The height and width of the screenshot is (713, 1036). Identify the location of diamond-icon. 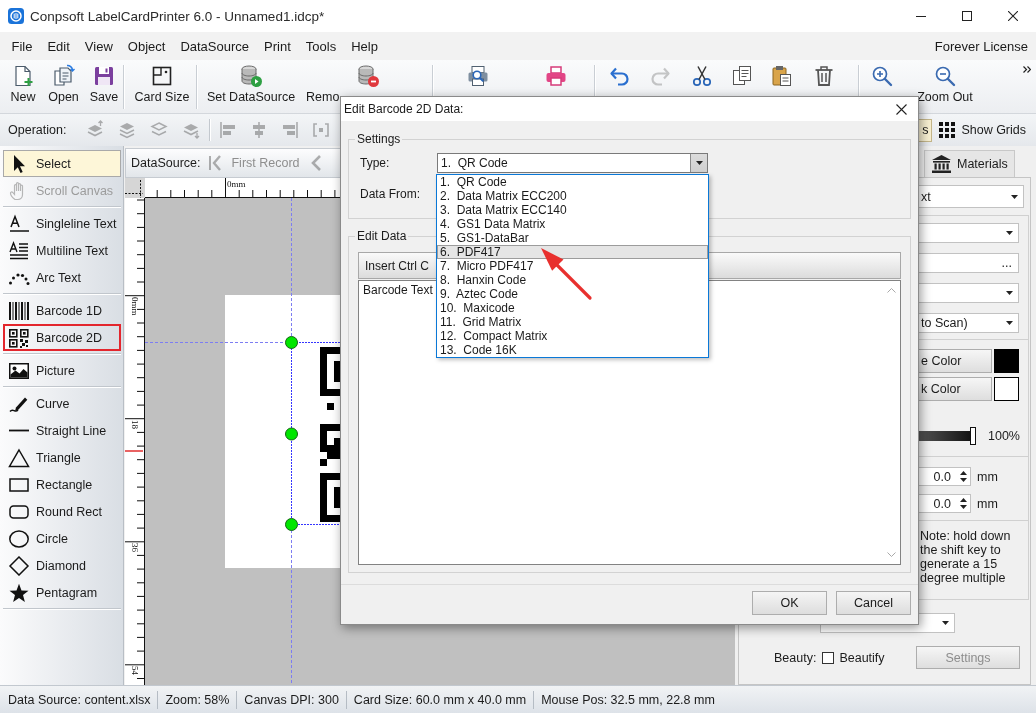
(19, 565).